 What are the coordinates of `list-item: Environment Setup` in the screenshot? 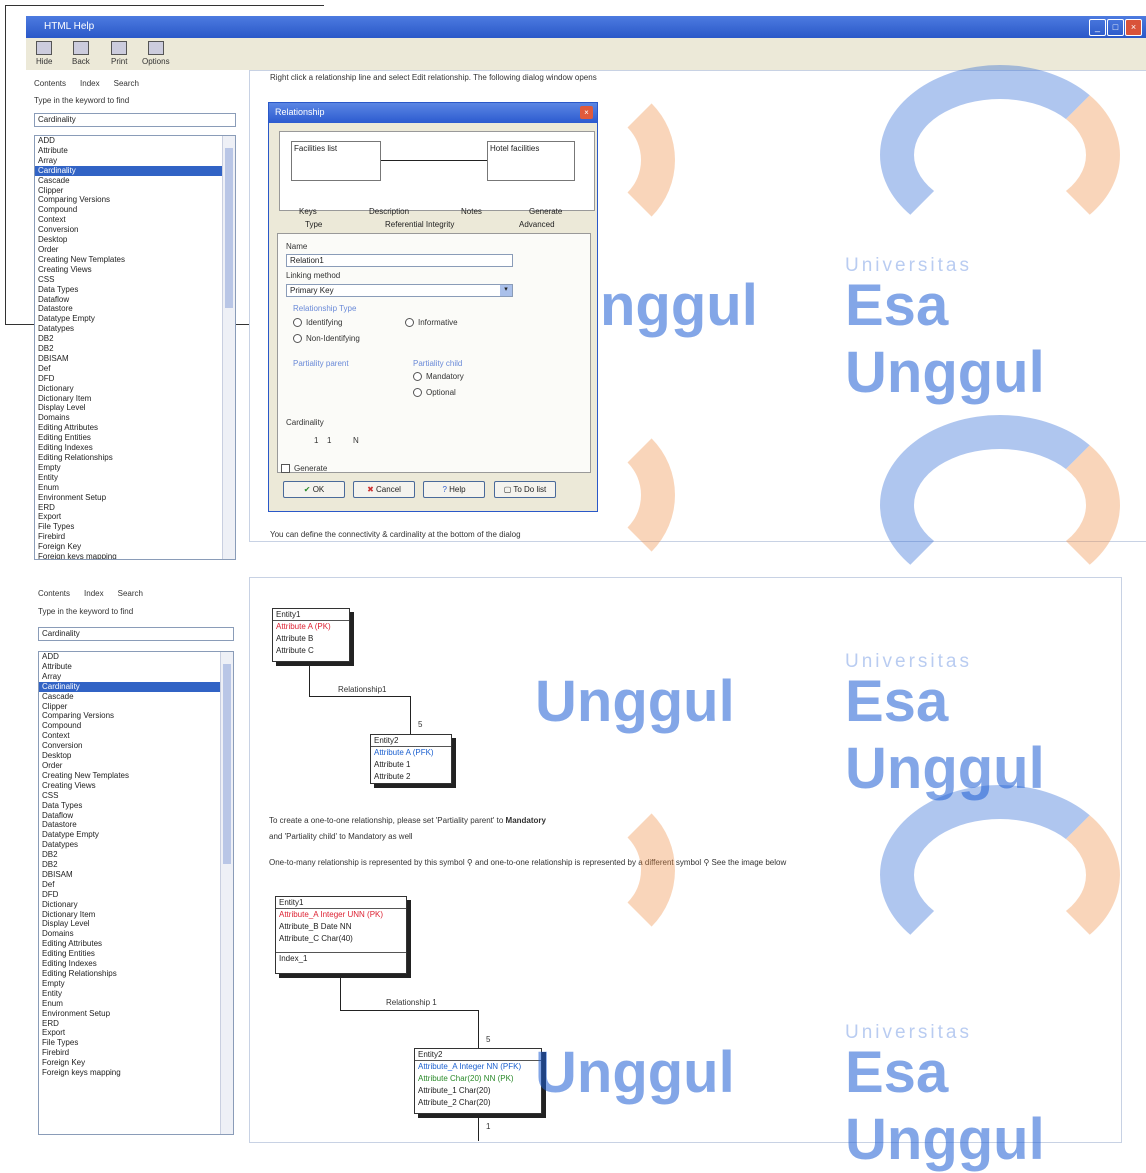 It's located at (136, 1014).